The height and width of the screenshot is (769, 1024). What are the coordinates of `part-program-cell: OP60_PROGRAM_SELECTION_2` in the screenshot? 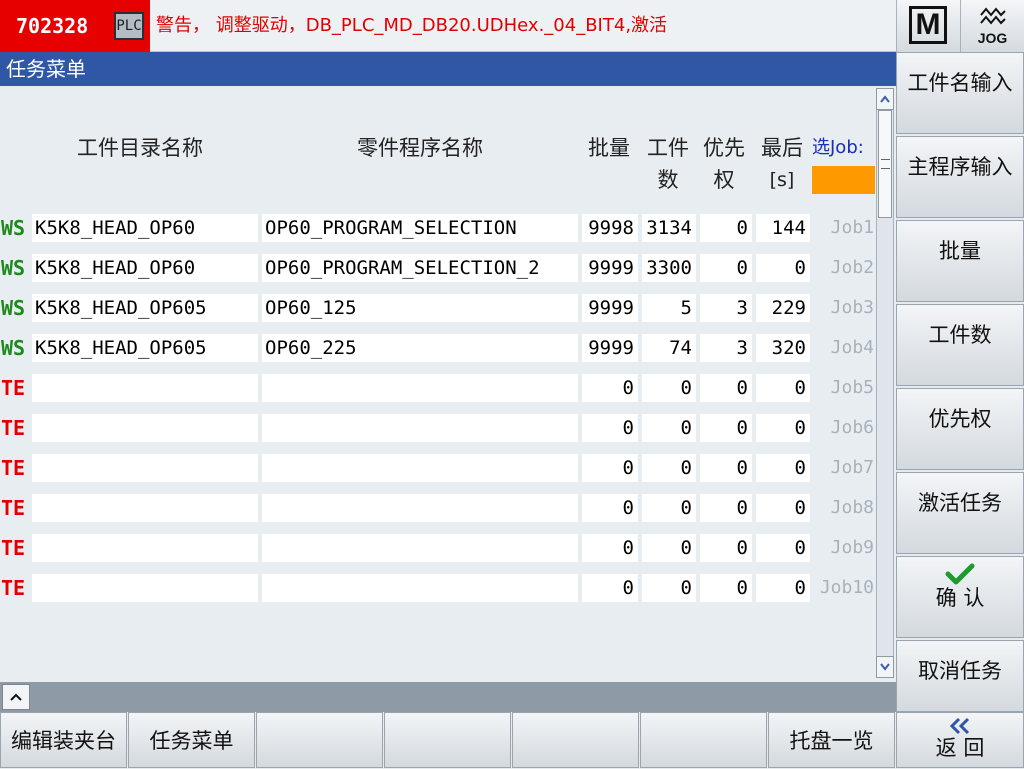 It's located at (420, 268).